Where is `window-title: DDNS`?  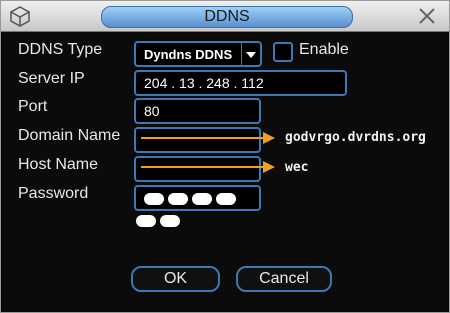
window-title: DDNS is located at coordinates (227, 16).